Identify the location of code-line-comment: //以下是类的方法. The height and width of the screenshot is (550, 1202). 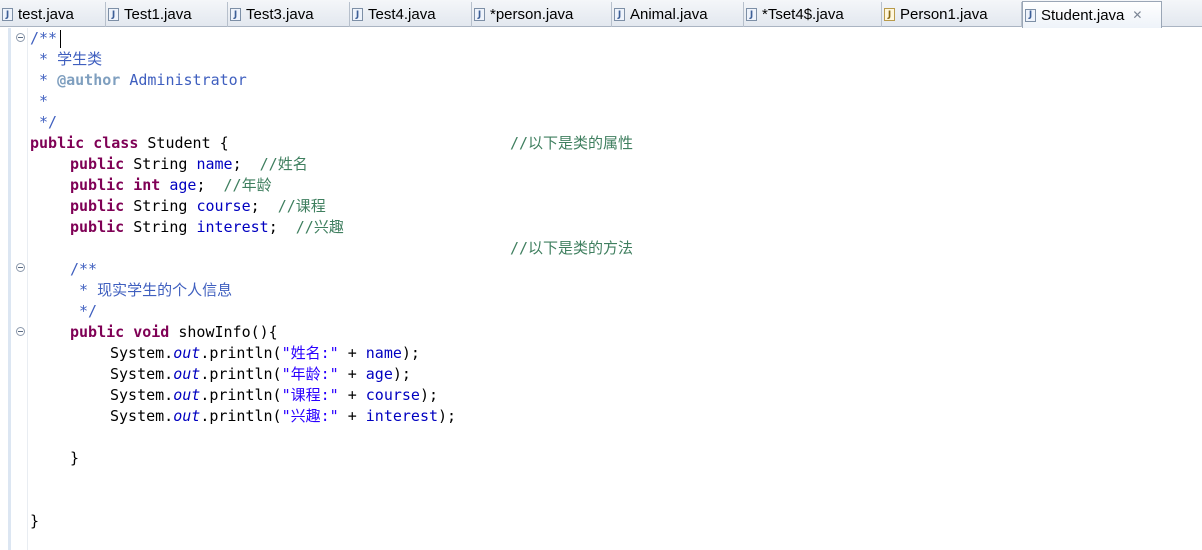
(571, 248).